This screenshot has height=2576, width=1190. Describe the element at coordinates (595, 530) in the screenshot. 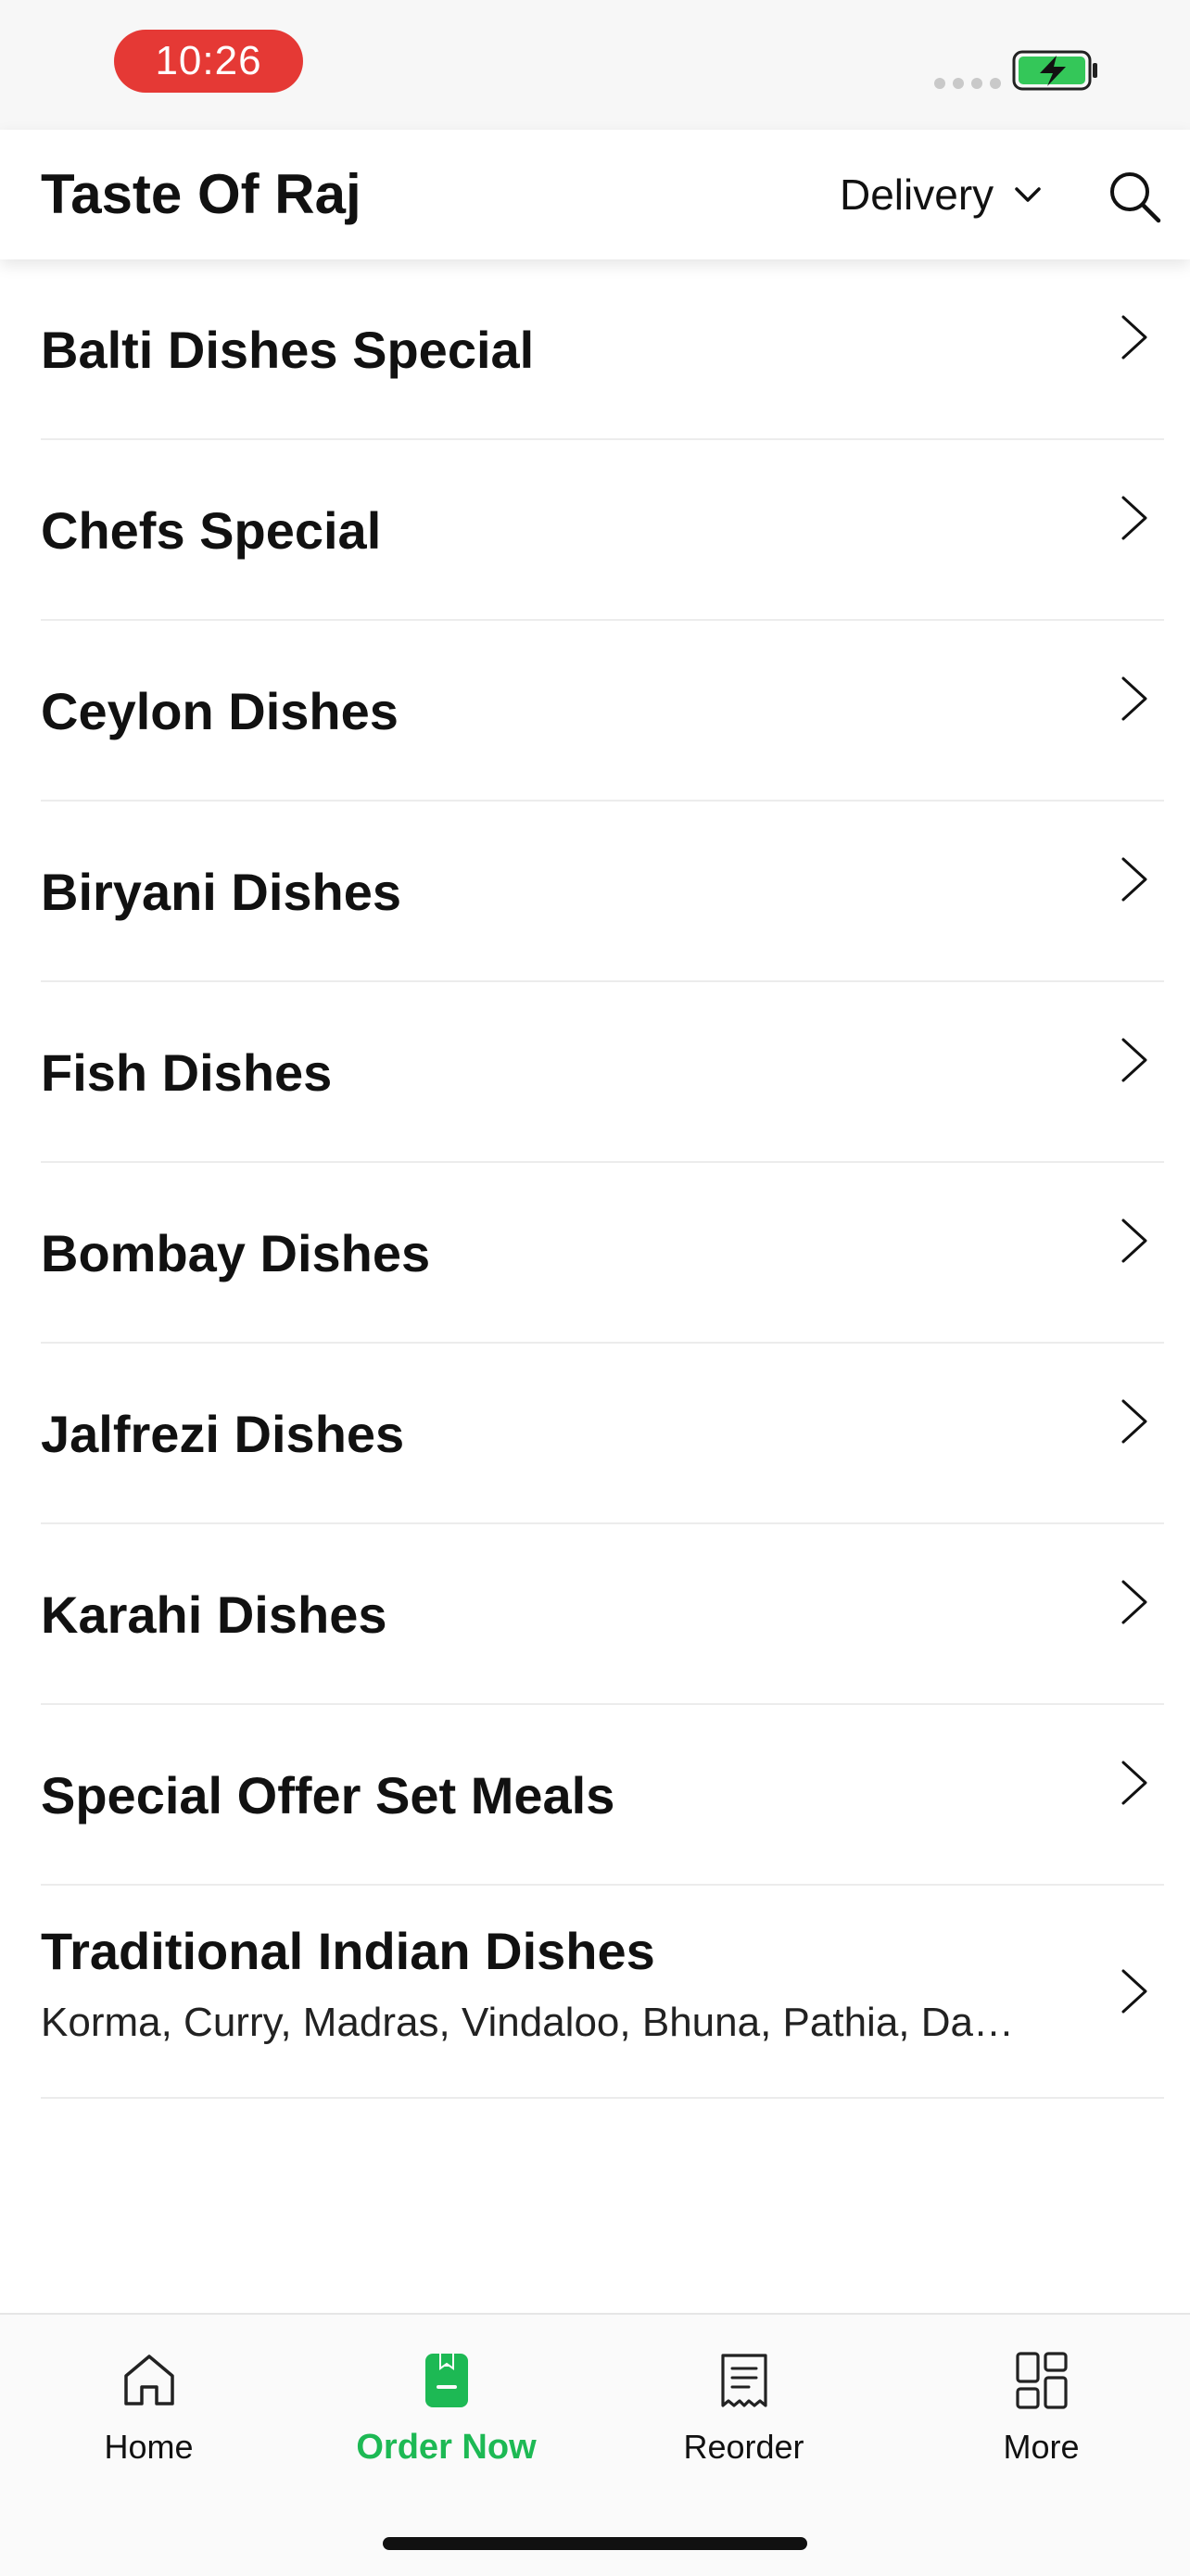

I see `menu-category-row: Chefs Special` at that location.